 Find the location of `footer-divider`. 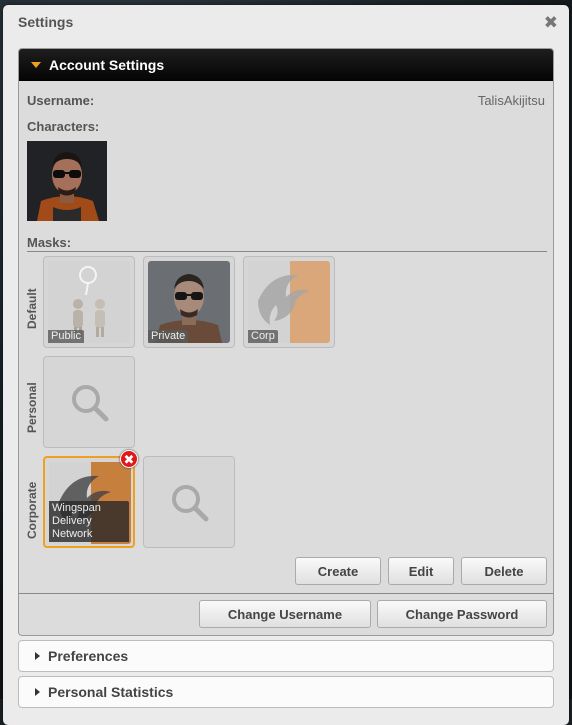

footer-divider is located at coordinates (286, 593).